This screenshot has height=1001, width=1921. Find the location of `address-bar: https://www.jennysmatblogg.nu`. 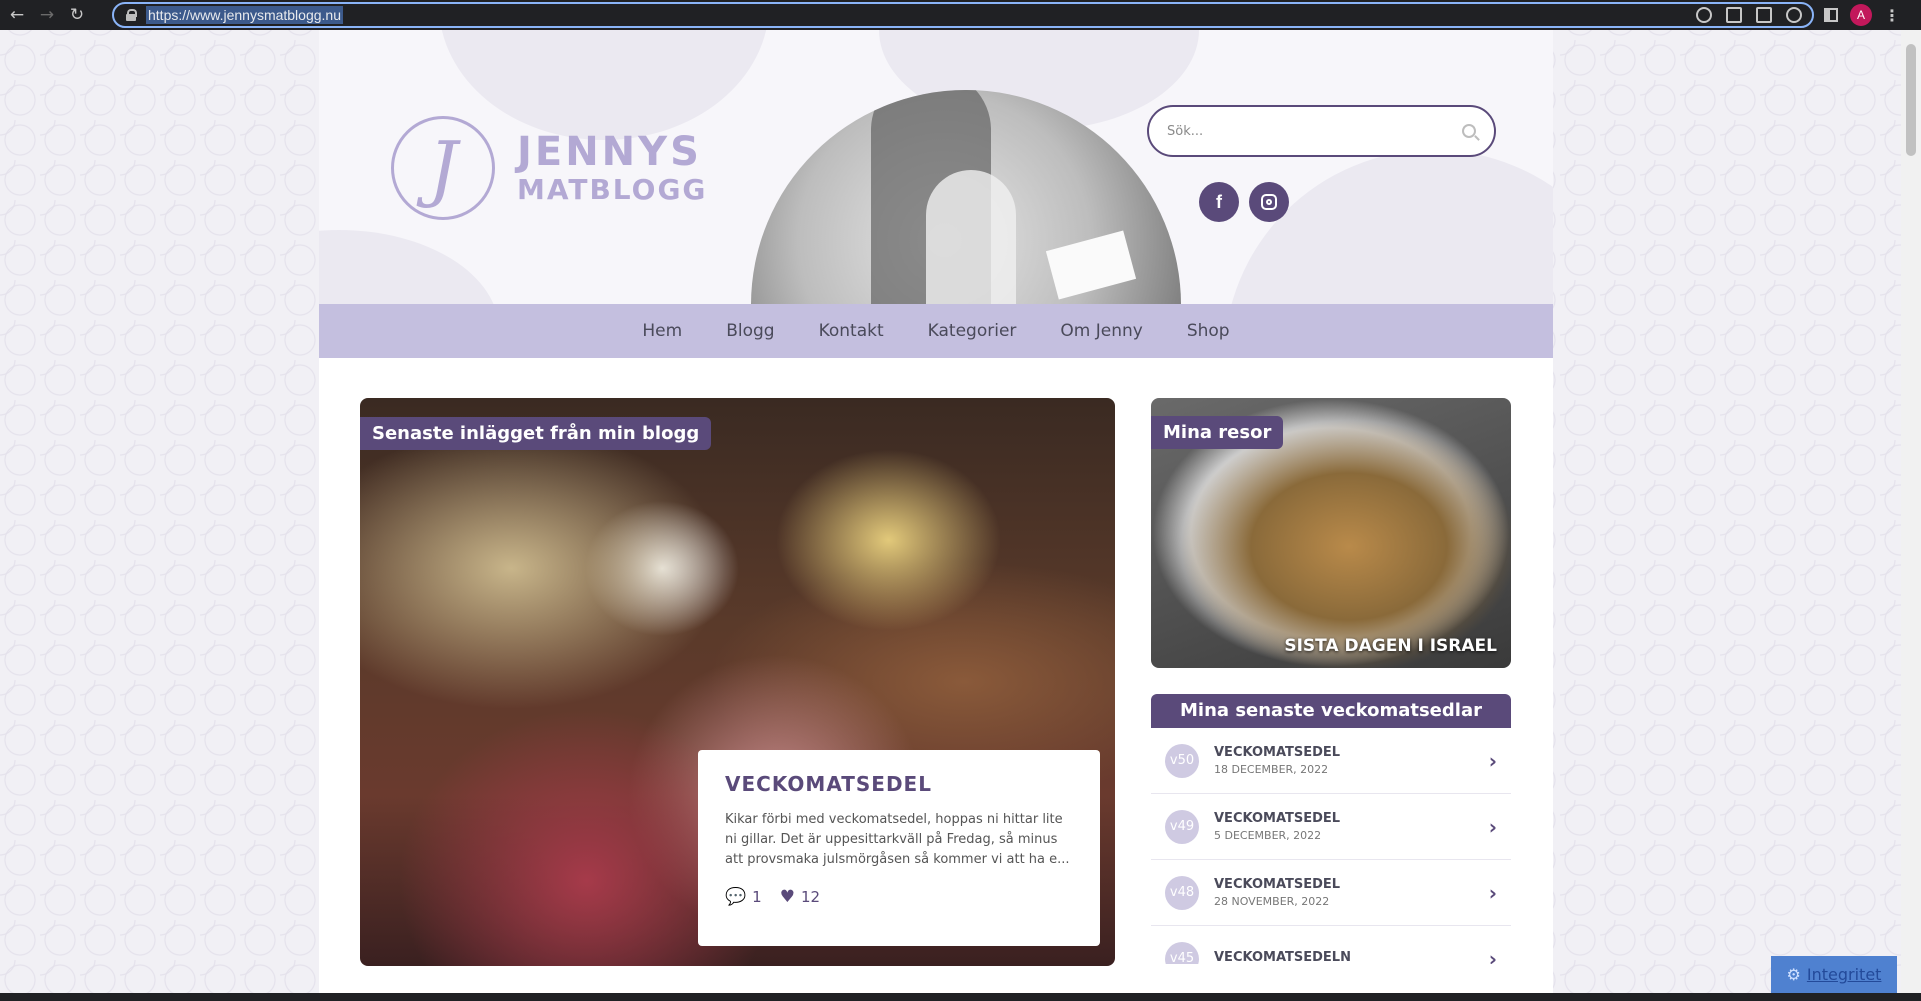

address-bar: https://www.jennysmatblogg.nu is located at coordinates (963, 15).